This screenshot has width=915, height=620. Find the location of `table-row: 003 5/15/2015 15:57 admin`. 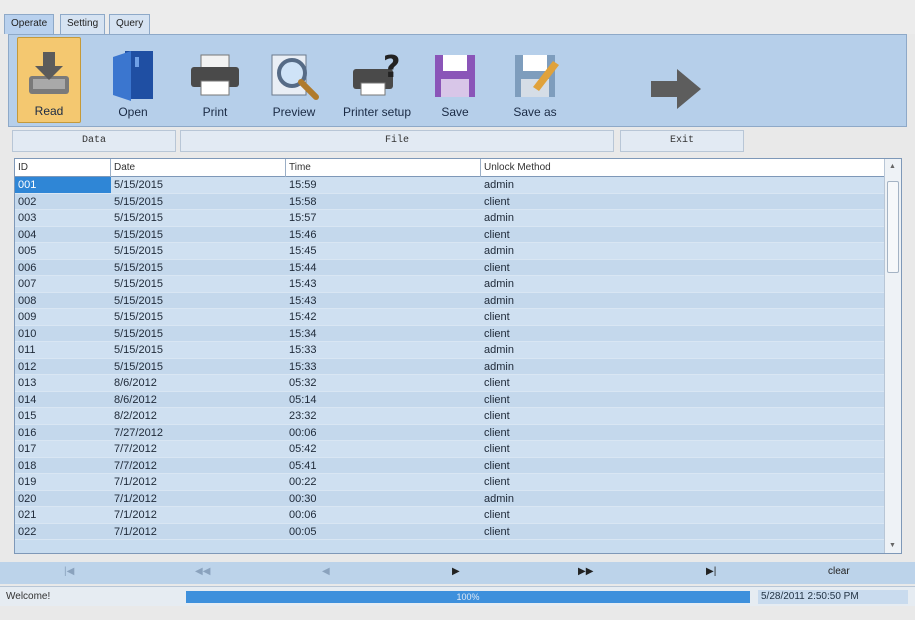

table-row: 003 5/15/2015 15:57 admin is located at coordinates (450, 218).